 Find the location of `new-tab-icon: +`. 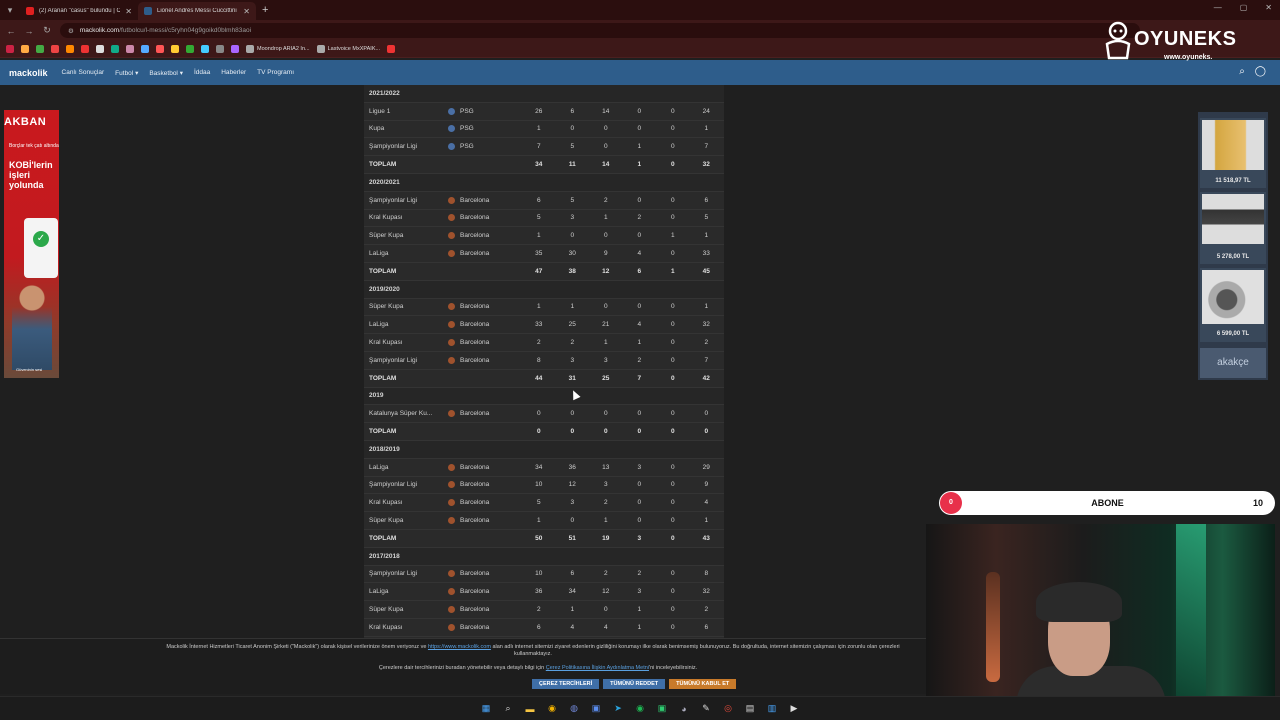

new-tab-icon: + is located at coordinates (265, 10).